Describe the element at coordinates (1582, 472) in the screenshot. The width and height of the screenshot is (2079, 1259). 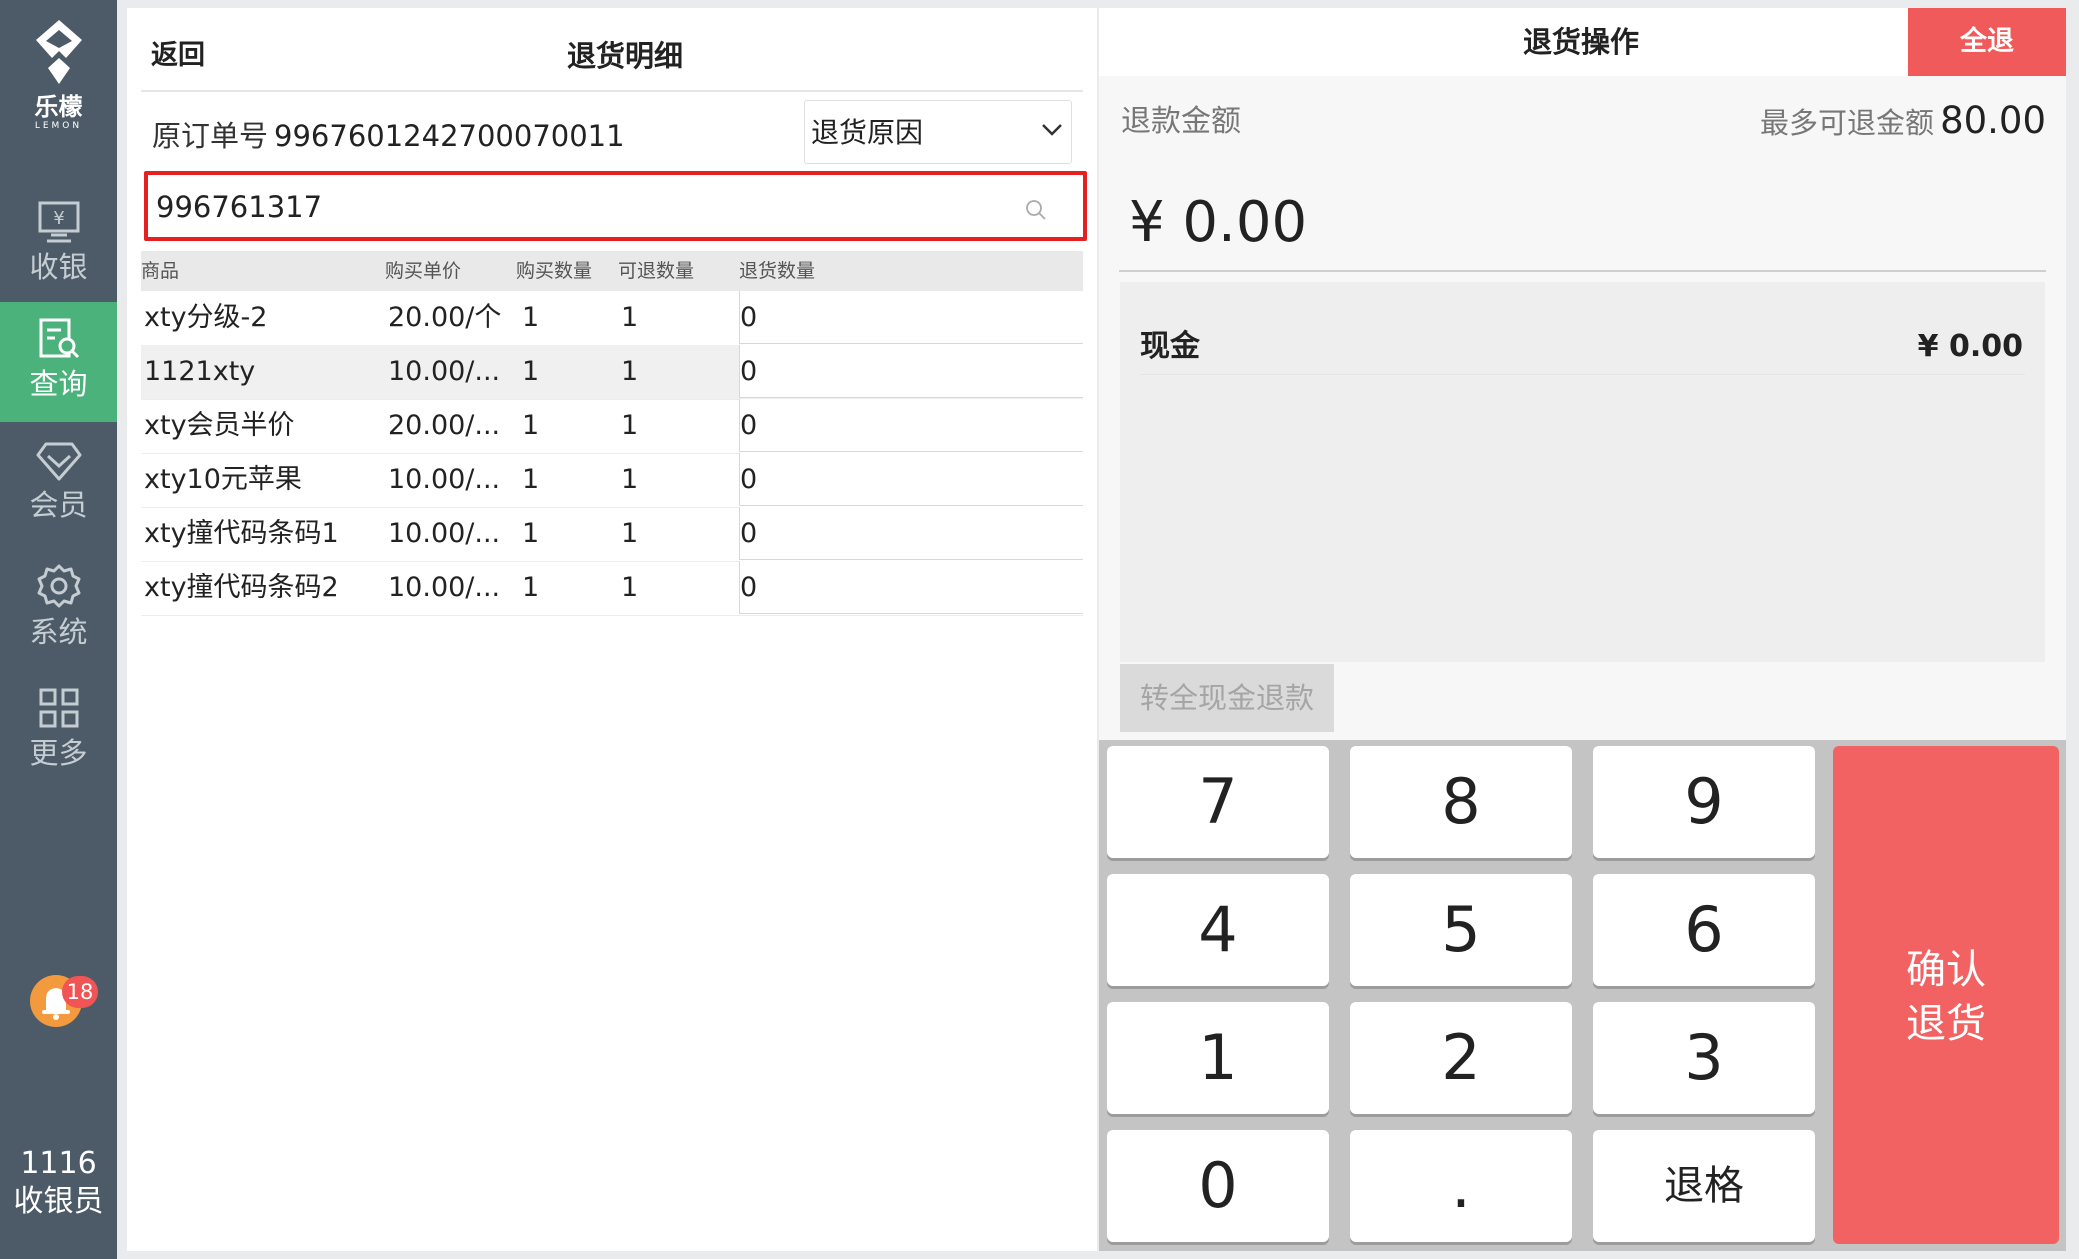
I see `payment-methods-list: 现金 ¥ 0.00` at that location.